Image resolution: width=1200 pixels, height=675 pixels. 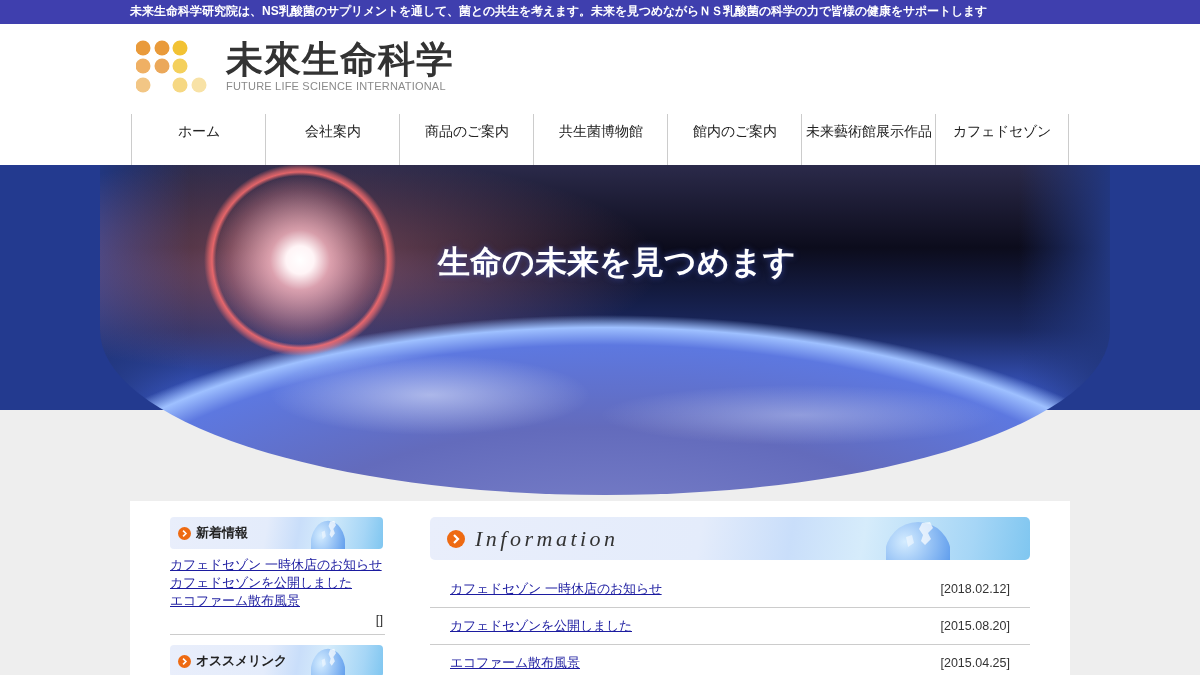 What do you see at coordinates (547, 538) in the screenshot?
I see `info-heading-title: Information` at bounding box center [547, 538].